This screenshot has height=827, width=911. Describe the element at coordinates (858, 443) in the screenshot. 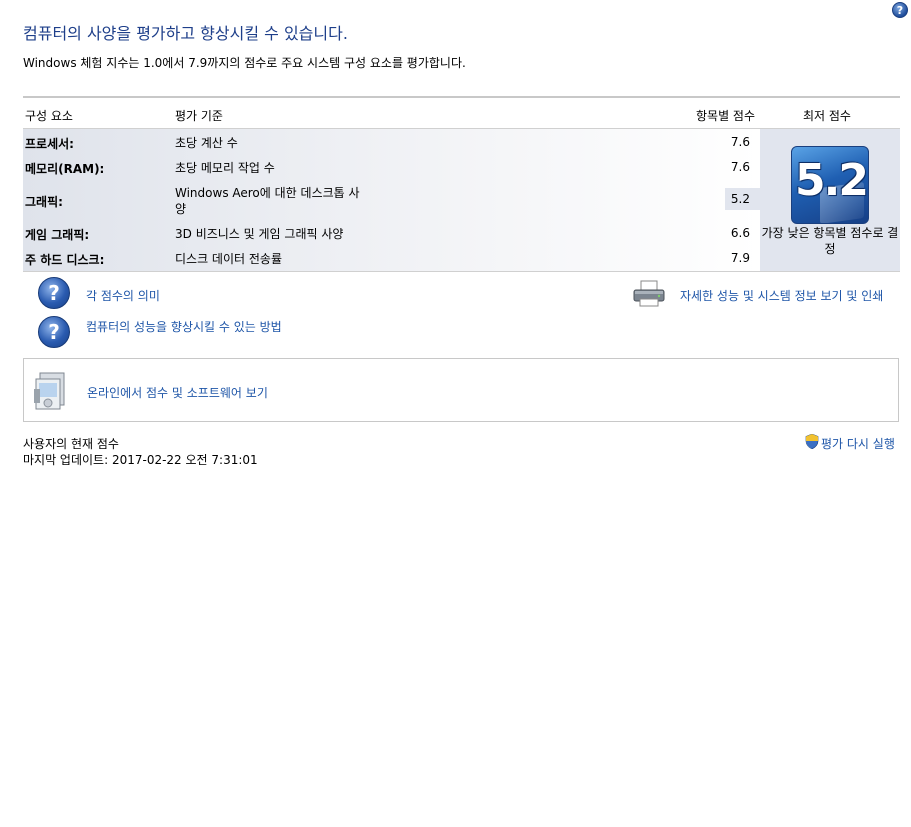

I see `rerun-assessment-link: 평가 다시 실행` at that location.